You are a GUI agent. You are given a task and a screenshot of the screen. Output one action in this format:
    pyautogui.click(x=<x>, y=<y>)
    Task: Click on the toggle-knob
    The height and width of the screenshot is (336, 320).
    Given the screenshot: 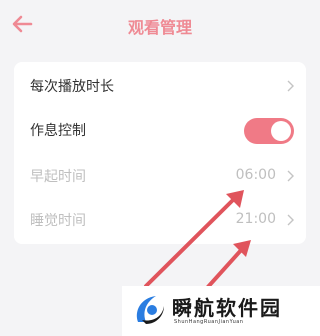 What is the action you would take?
    pyautogui.click(x=281, y=131)
    